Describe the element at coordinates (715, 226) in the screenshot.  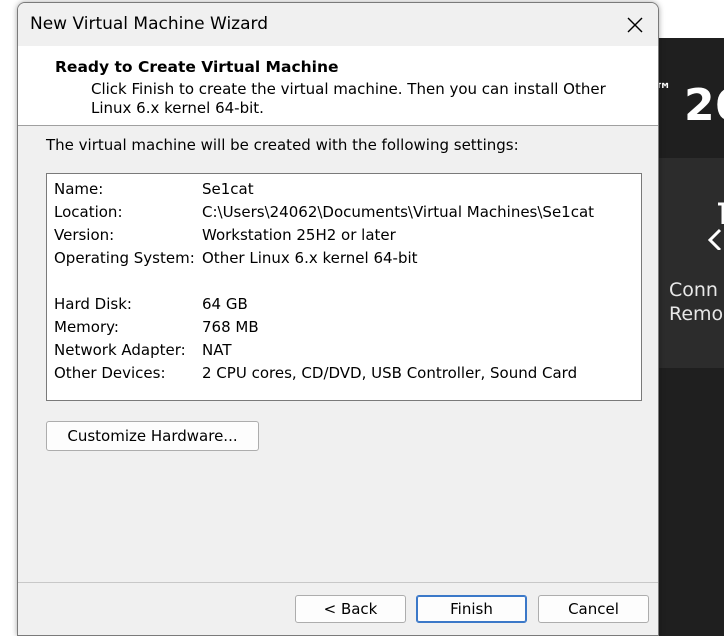
I see `connect-remote-icon` at that location.